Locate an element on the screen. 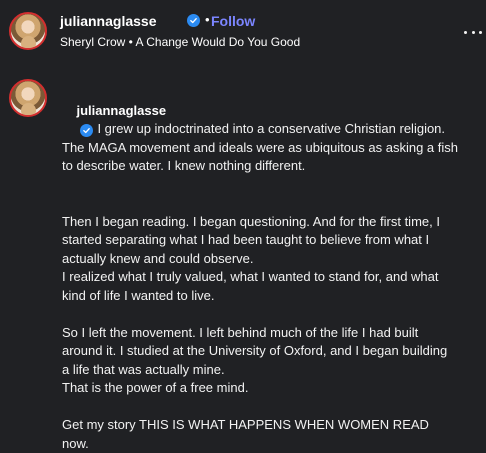  caption-username: juliannaglasse is located at coordinates (121, 110).